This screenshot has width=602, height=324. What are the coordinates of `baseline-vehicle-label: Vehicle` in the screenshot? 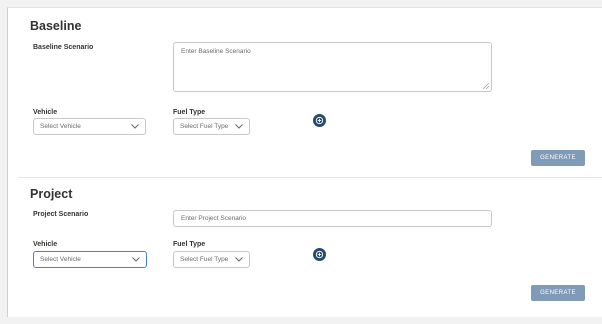 It's located at (45, 112).